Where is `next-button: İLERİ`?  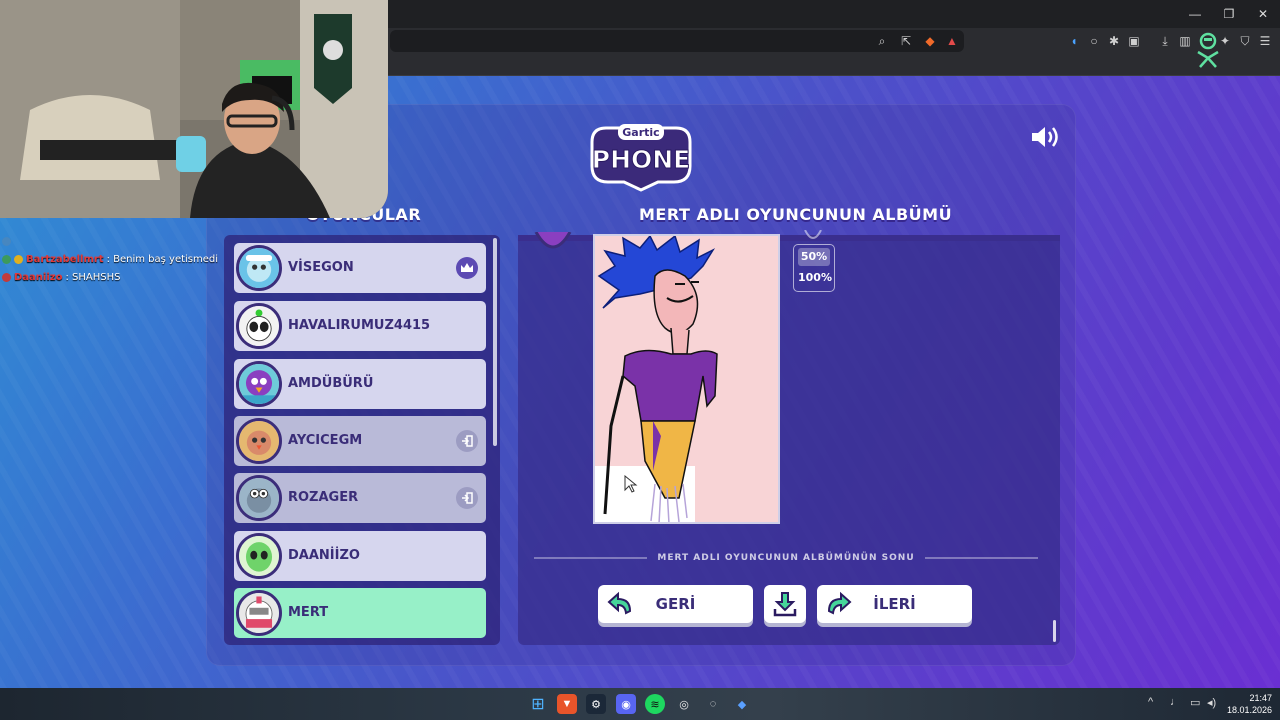 next-button: İLERİ is located at coordinates (894, 604).